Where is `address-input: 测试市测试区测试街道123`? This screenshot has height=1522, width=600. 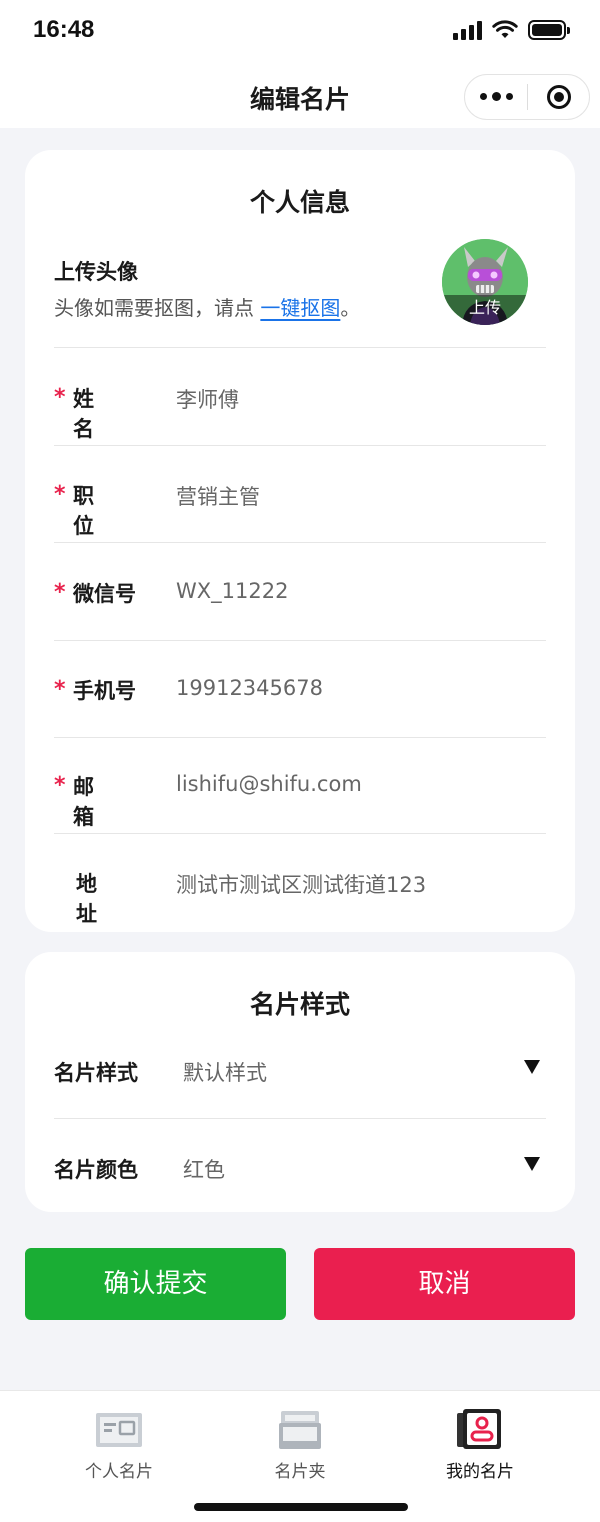 address-input: 测试市测试区测试街道123 is located at coordinates (301, 884).